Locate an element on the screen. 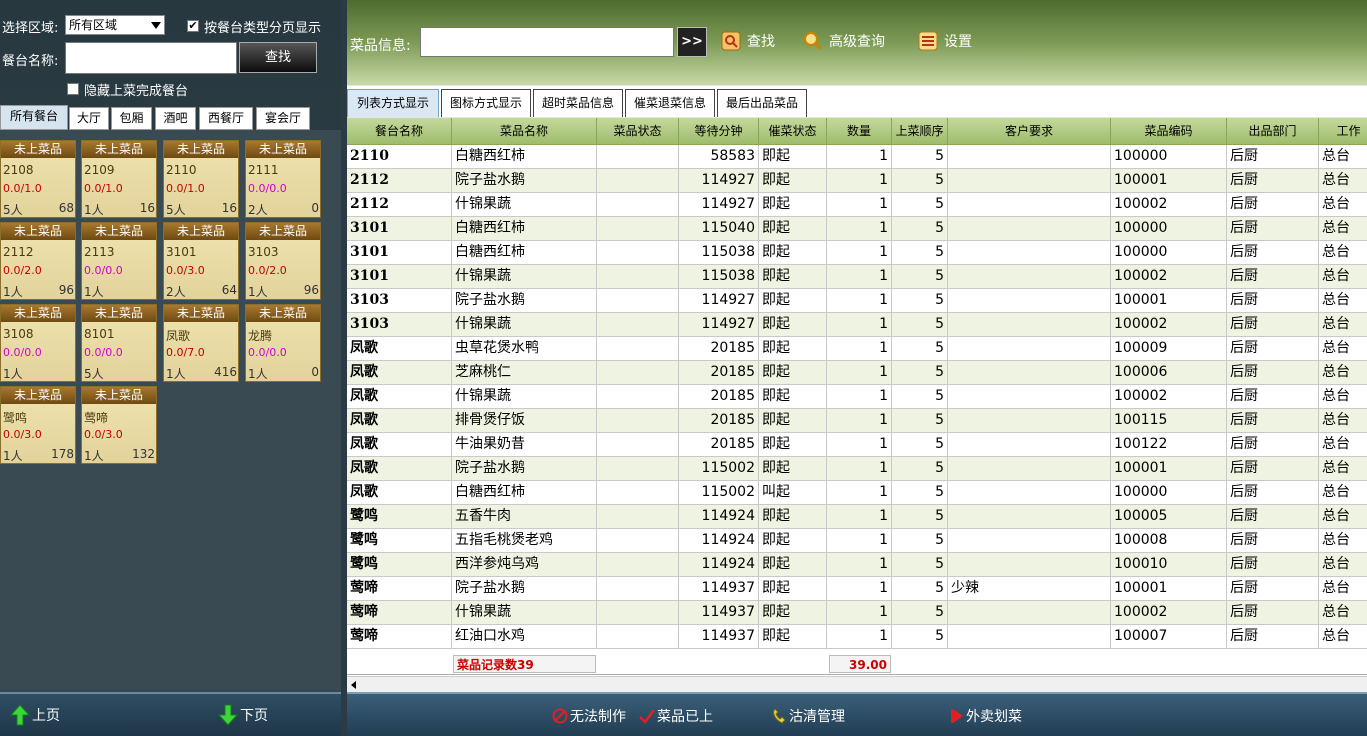  table-tile: 未上菜品 2108 0.0/1.0 5人 68 is located at coordinates (38, 179).